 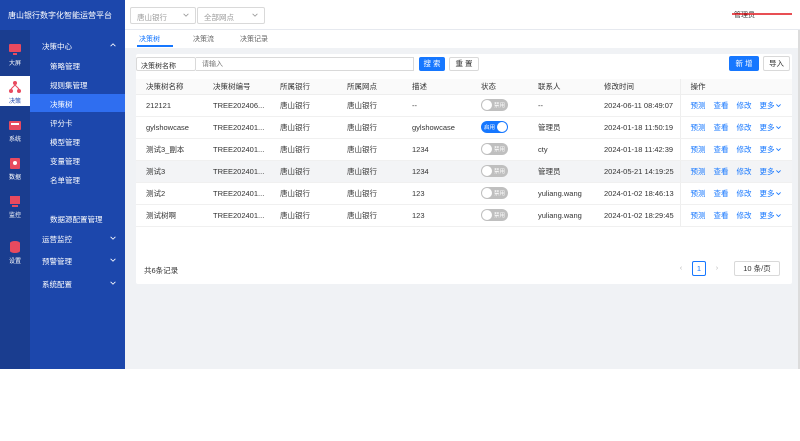 What do you see at coordinates (561, 87) in the screenshot?
I see `column-header: 联系人` at bounding box center [561, 87].